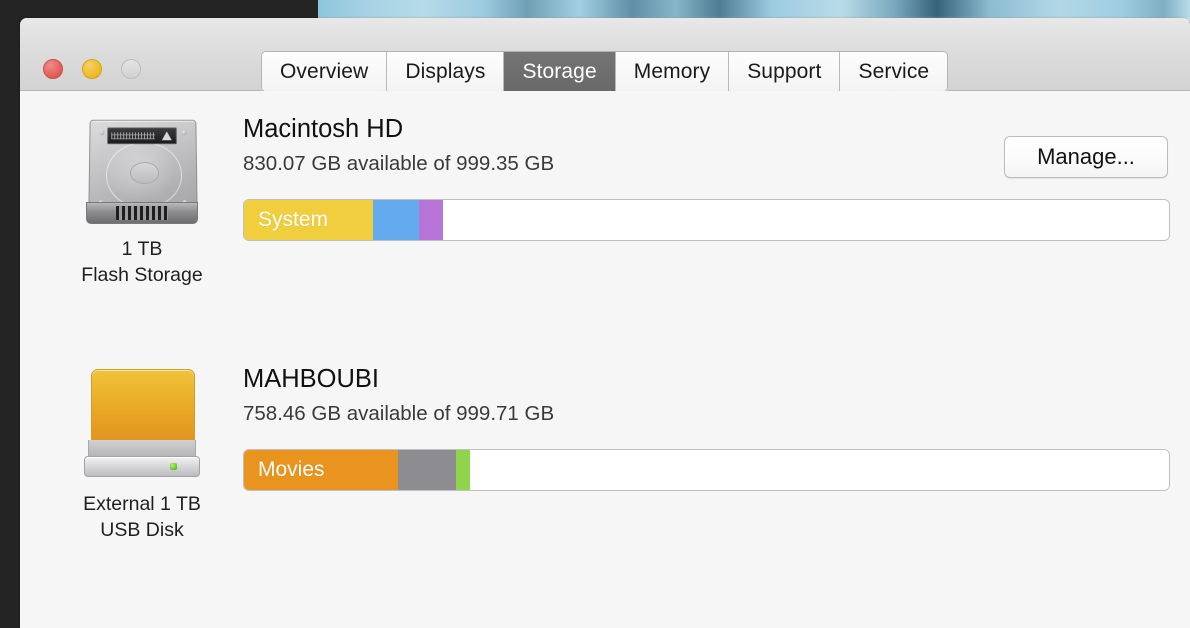 The image size is (1190, 628). What do you see at coordinates (173, 466) in the screenshot?
I see `power-led-icon` at bounding box center [173, 466].